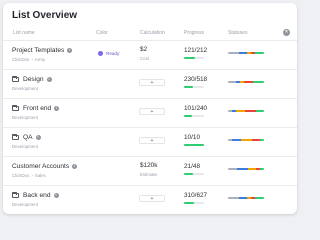 The image size is (320, 240). I want to click on list-name: Design, so click(33, 79).